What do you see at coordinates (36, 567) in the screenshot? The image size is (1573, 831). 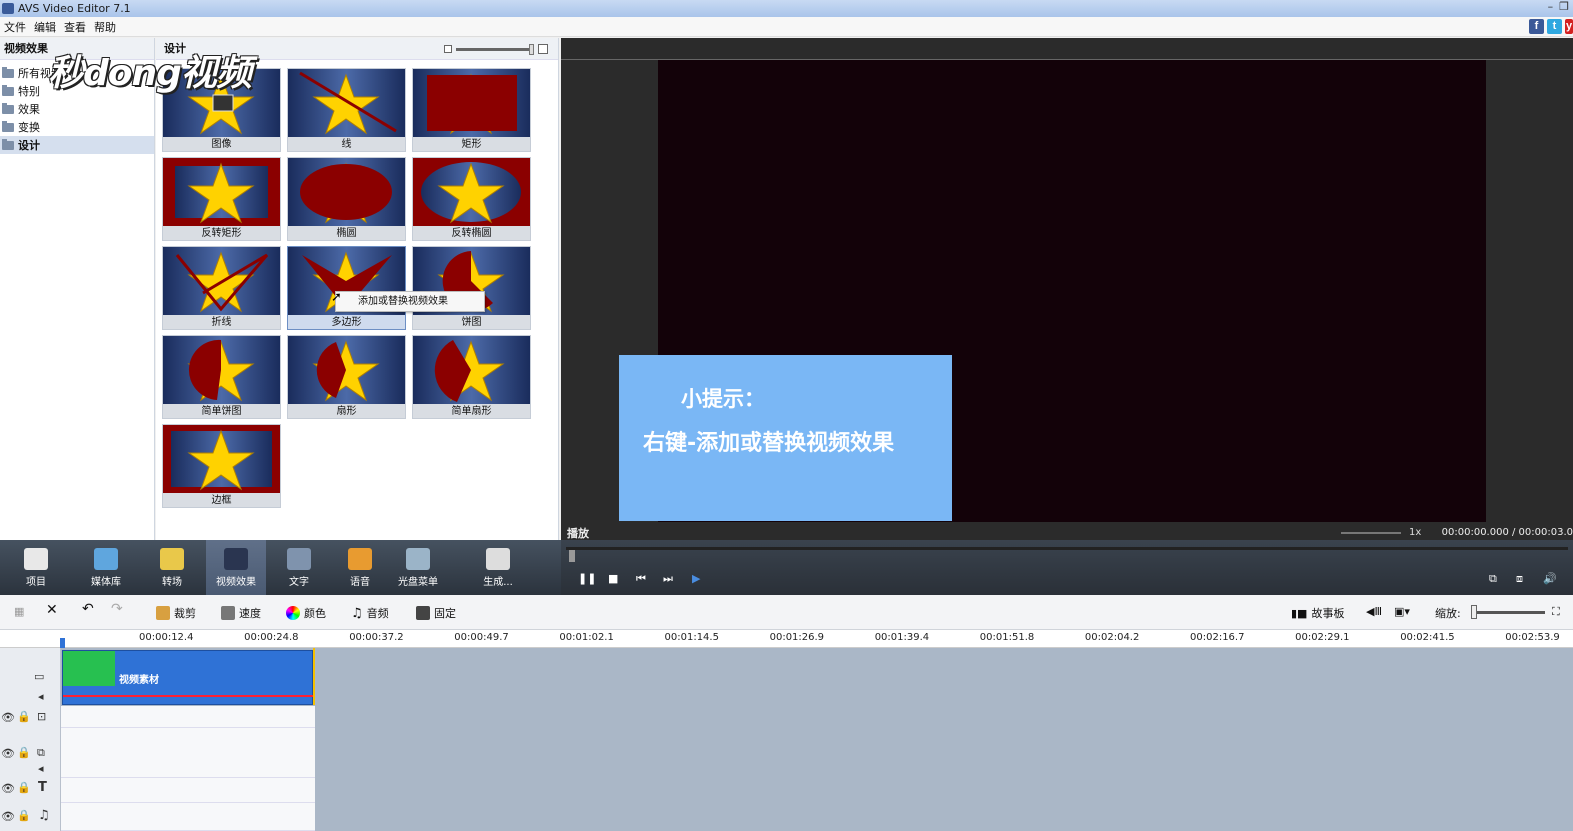 I see `nav-project-button: 项目` at bounding box center [36, 567].